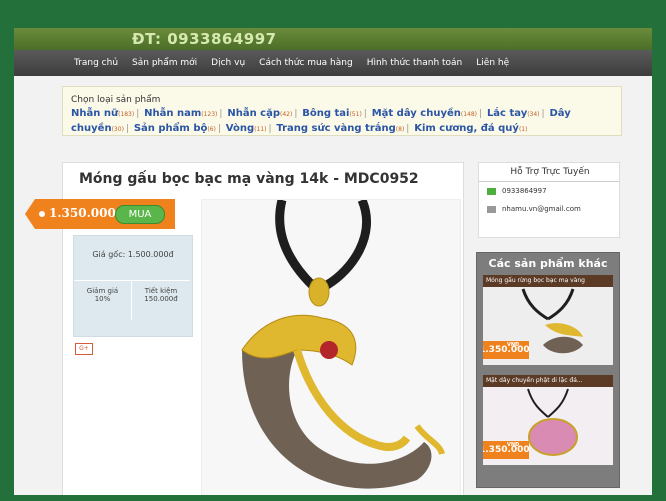  I want to click on category-link: Bông tai(51), so click(332, 113).